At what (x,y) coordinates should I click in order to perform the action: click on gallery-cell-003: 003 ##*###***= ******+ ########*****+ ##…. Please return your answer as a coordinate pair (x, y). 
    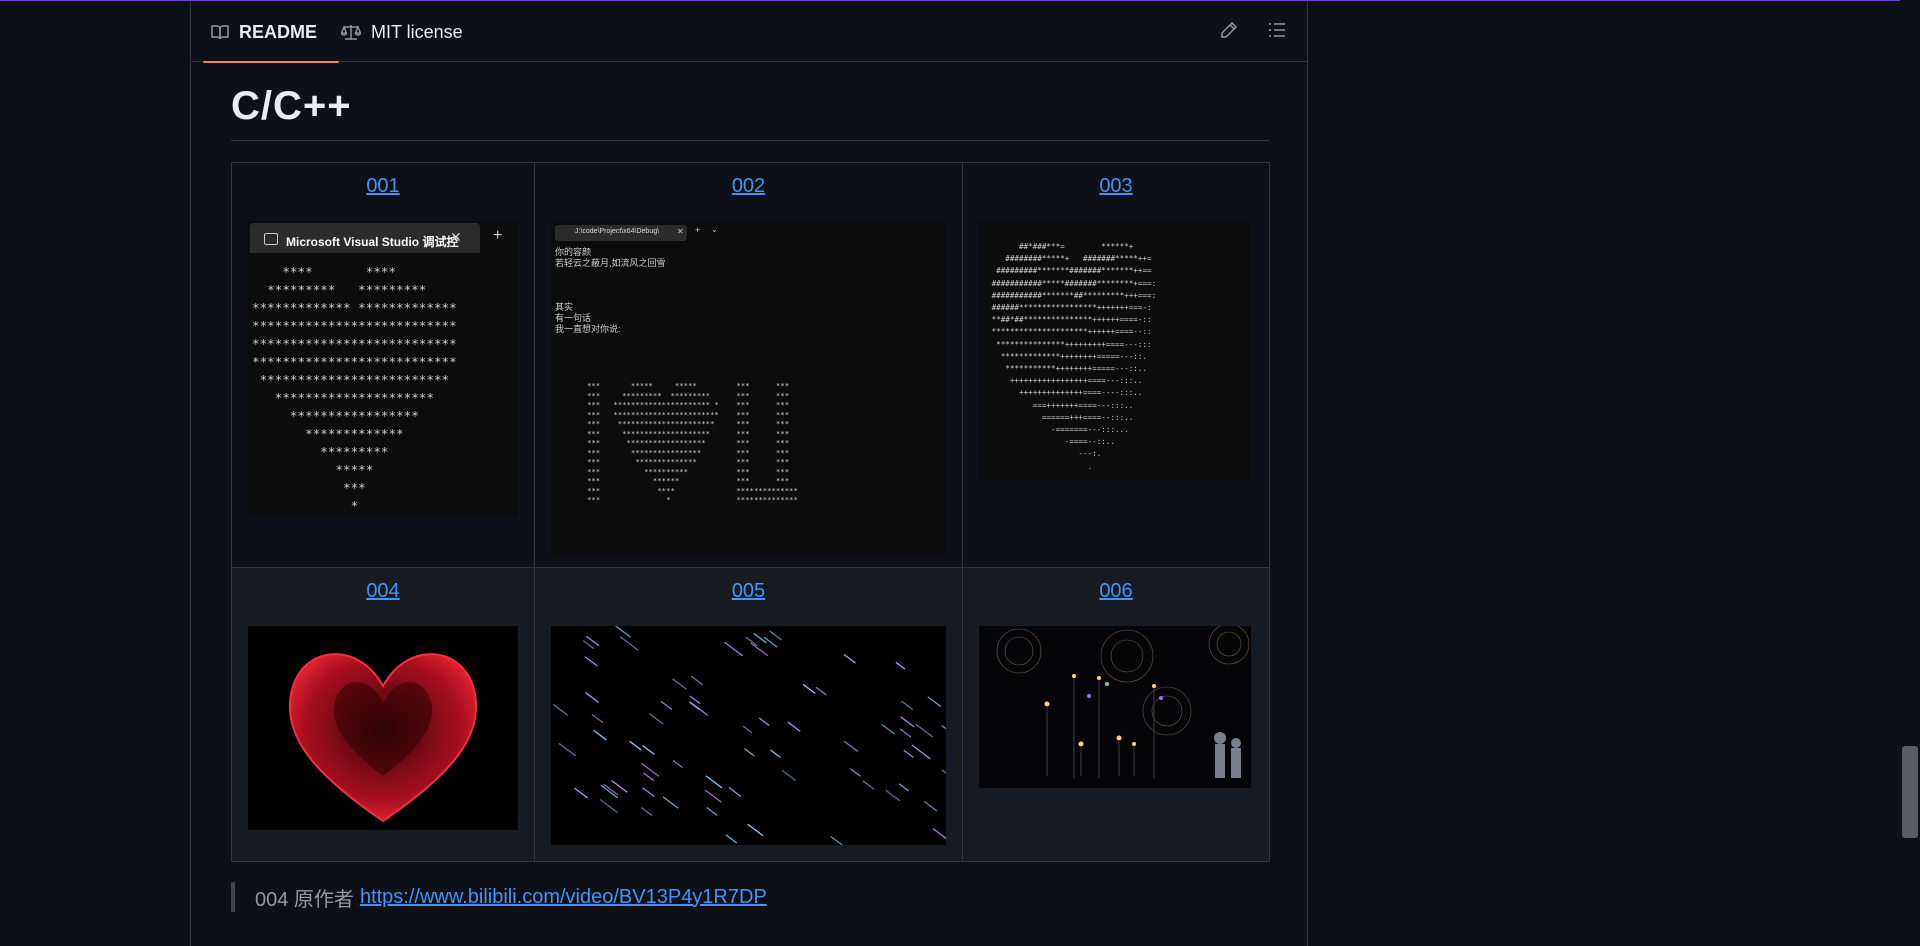
    Looking at the image, I should click on (1116, 365).